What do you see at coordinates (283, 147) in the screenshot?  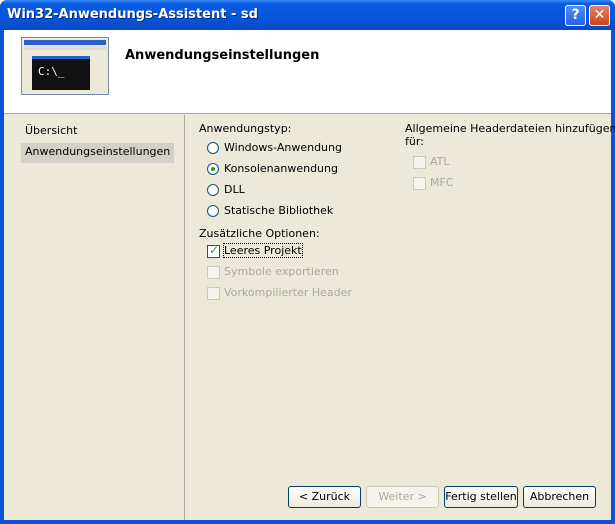 I see `radio-windows-app-label: Windows-Anwendung` at bounding box center [283, 147].